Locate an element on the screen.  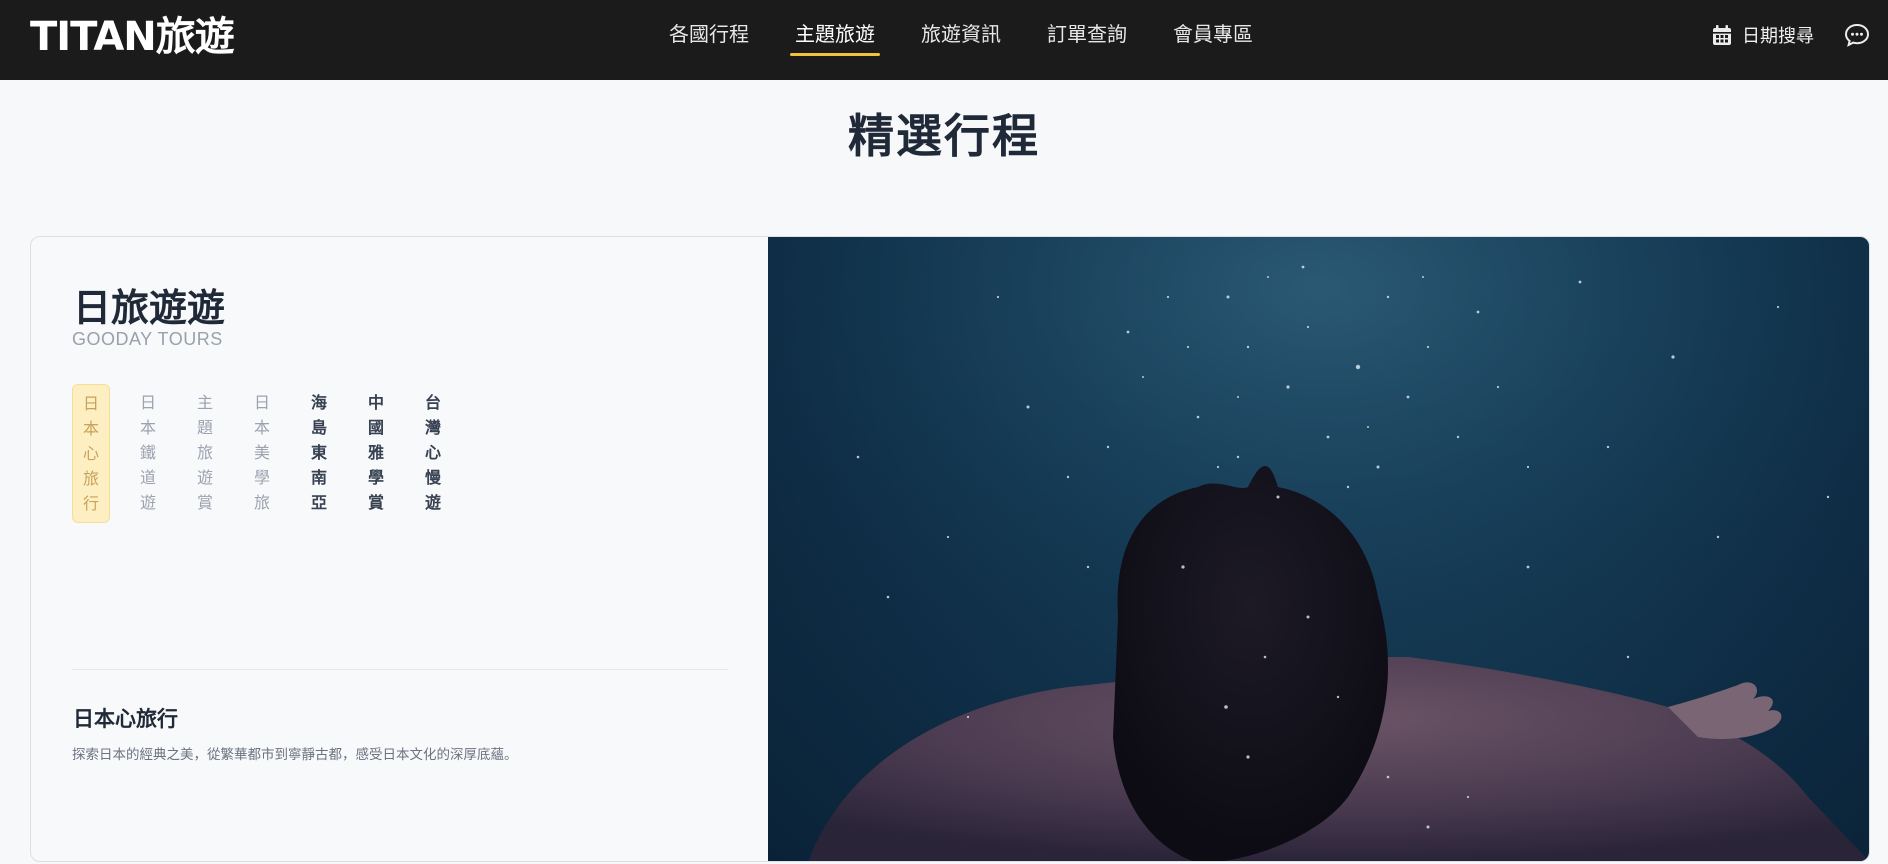
tag-char: 國 is located at coordinates (375, 427).